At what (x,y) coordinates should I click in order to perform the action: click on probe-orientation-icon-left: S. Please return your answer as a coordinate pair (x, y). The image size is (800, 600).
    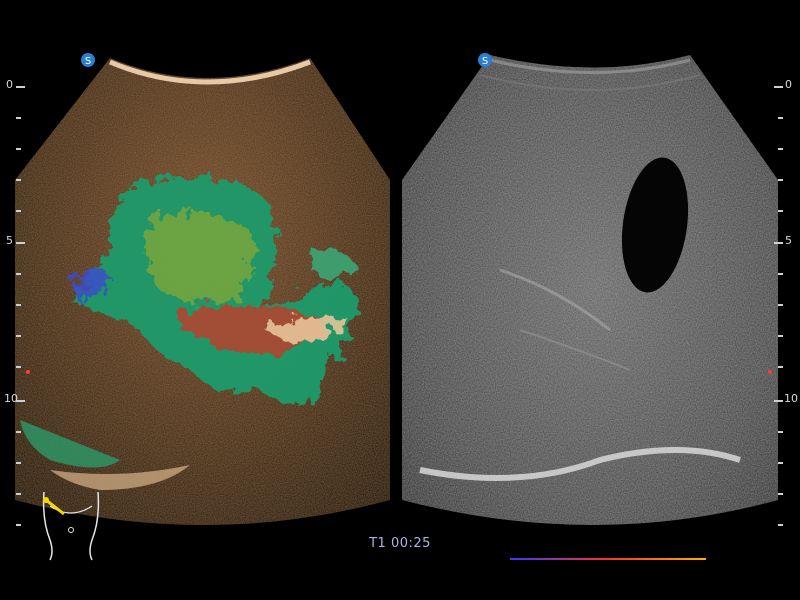
    Looking at the image, I should click on (88, 60).